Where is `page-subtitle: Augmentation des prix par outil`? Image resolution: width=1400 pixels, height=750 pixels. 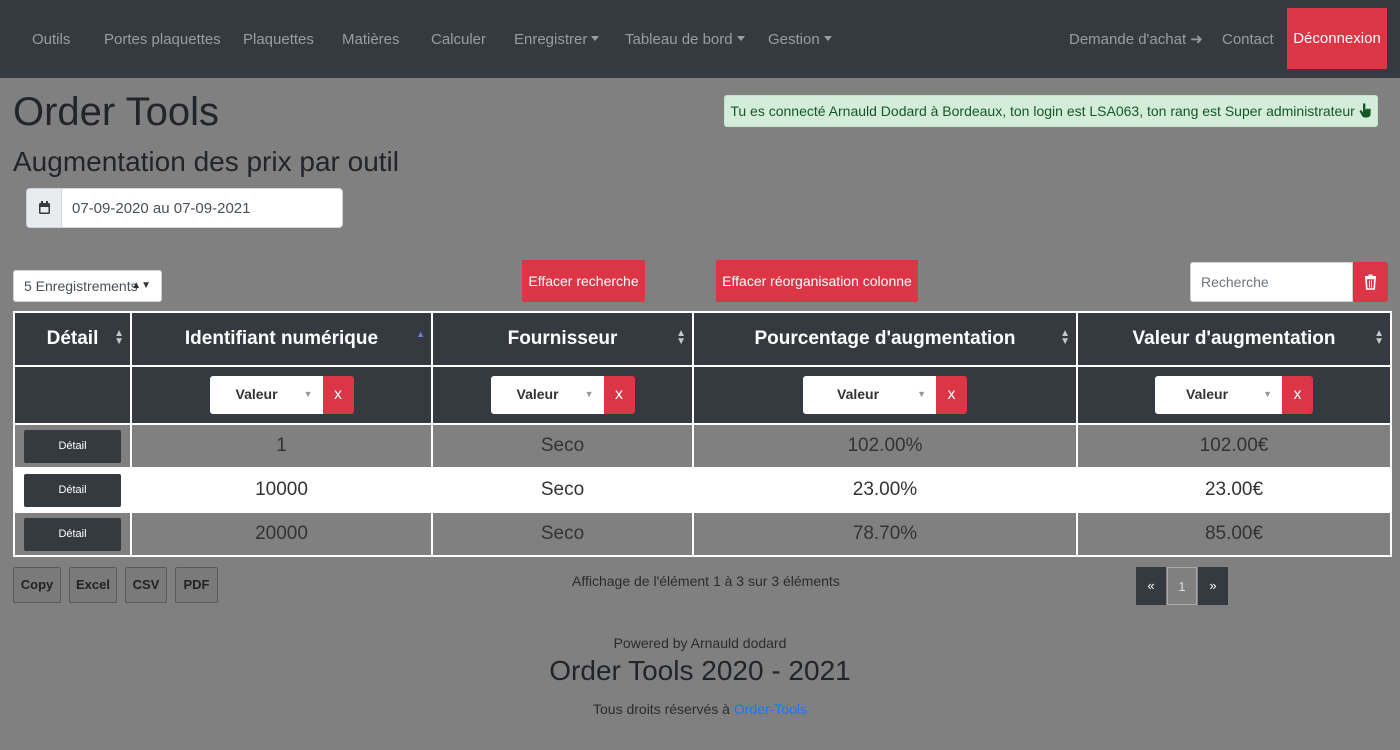 page-subtitle: Augmentation des prix par outil is located at coordinates (206, 161).